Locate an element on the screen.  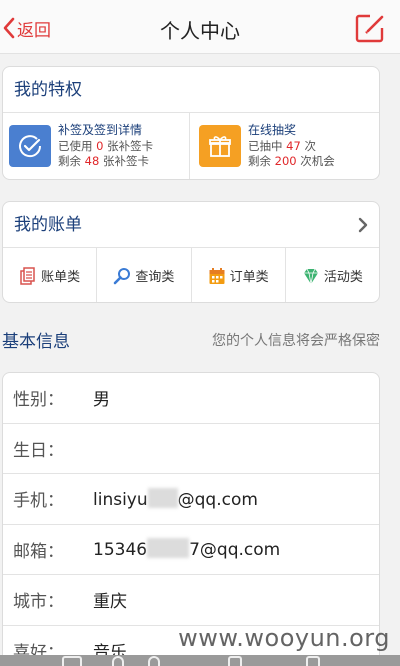
info-row-phone: 手机： linsiyu @qq.com is located at coordinates (191, 499).